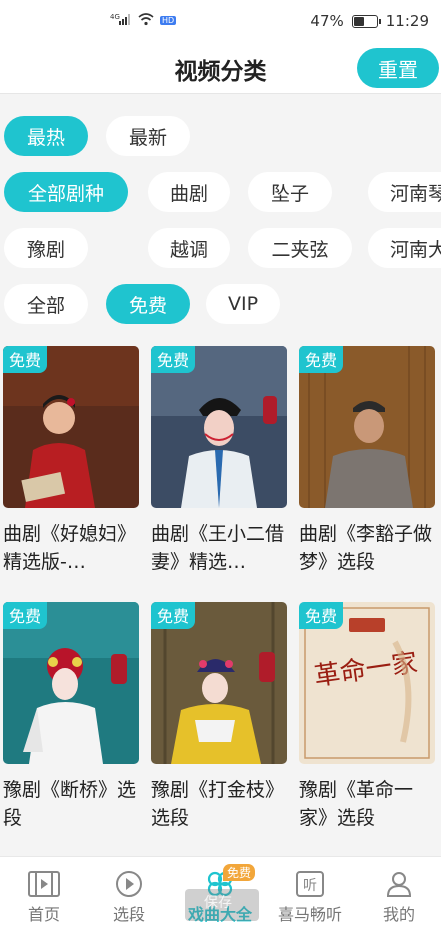 Image resolution: width=441 pixels, height=925 pixels. Describe the element at coordinates (220, 22) in the screenshot. I see `status-bar: 4G HD 47% 11:29` at that location.